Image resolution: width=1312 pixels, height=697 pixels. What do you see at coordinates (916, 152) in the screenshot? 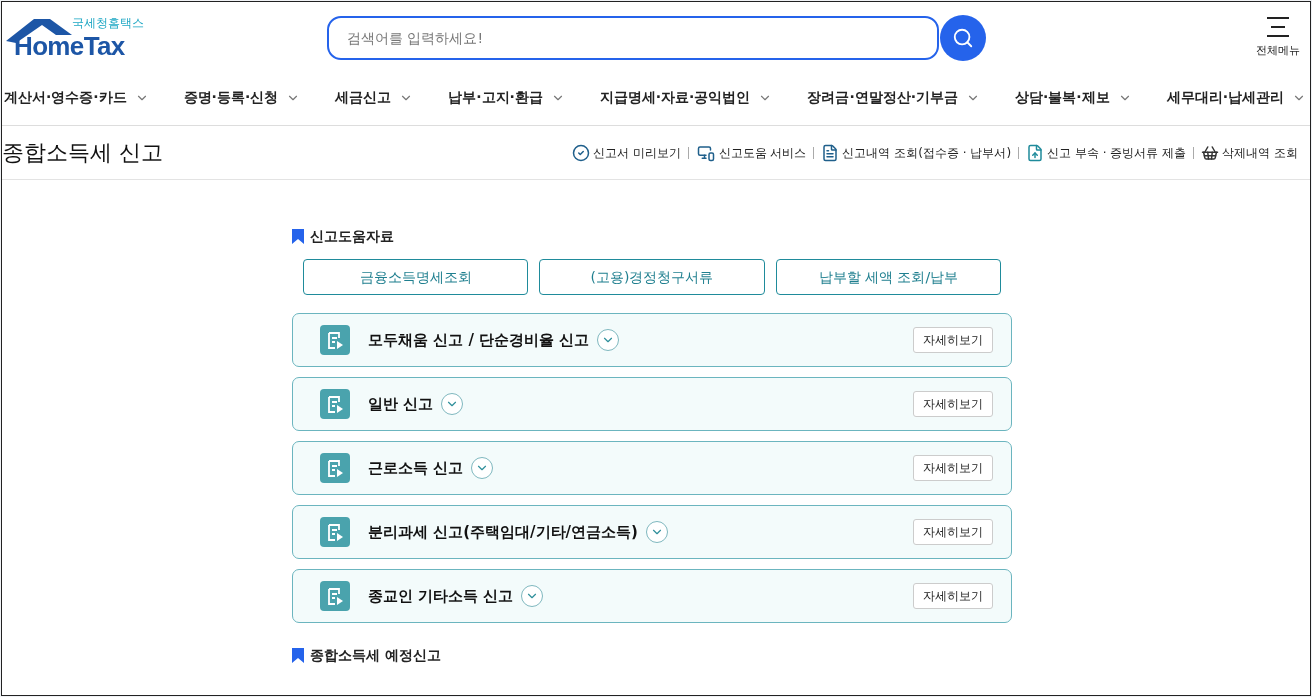
I see `toolbar-link: 신고내역 조회(접수증 · 납부서)` at bounding box center [916, 152].